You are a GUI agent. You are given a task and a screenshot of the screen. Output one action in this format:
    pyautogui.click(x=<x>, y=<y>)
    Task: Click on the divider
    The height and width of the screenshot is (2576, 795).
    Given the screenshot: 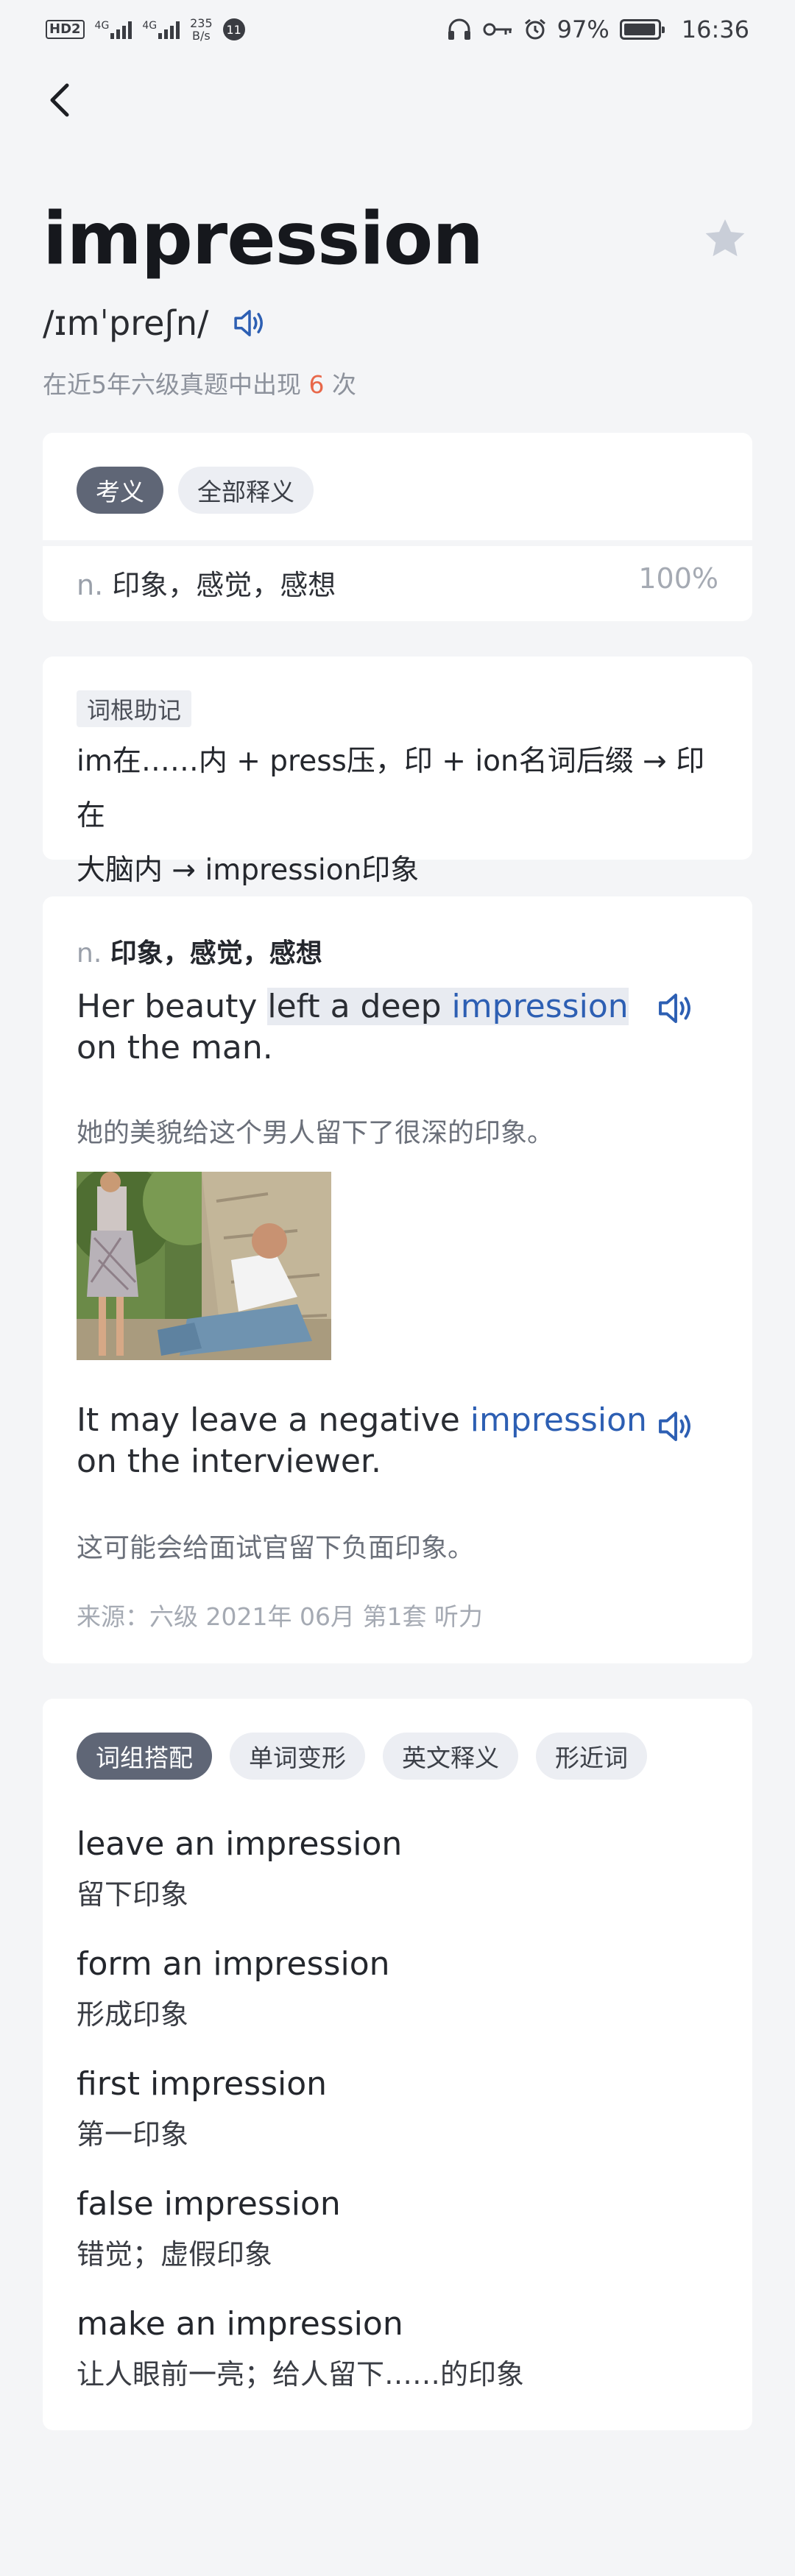 What is the action you would take?
    pyautogui.click(x=397, y=543)
    